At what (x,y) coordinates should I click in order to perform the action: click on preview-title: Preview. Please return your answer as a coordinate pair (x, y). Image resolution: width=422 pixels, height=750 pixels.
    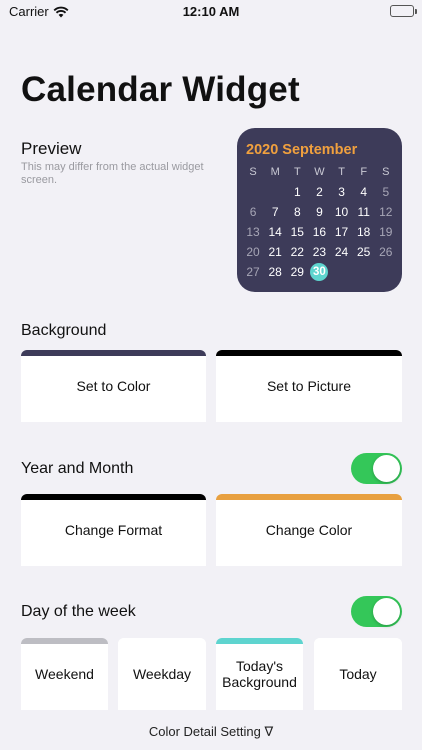
    Looking at the image, I should click on (51, 148).